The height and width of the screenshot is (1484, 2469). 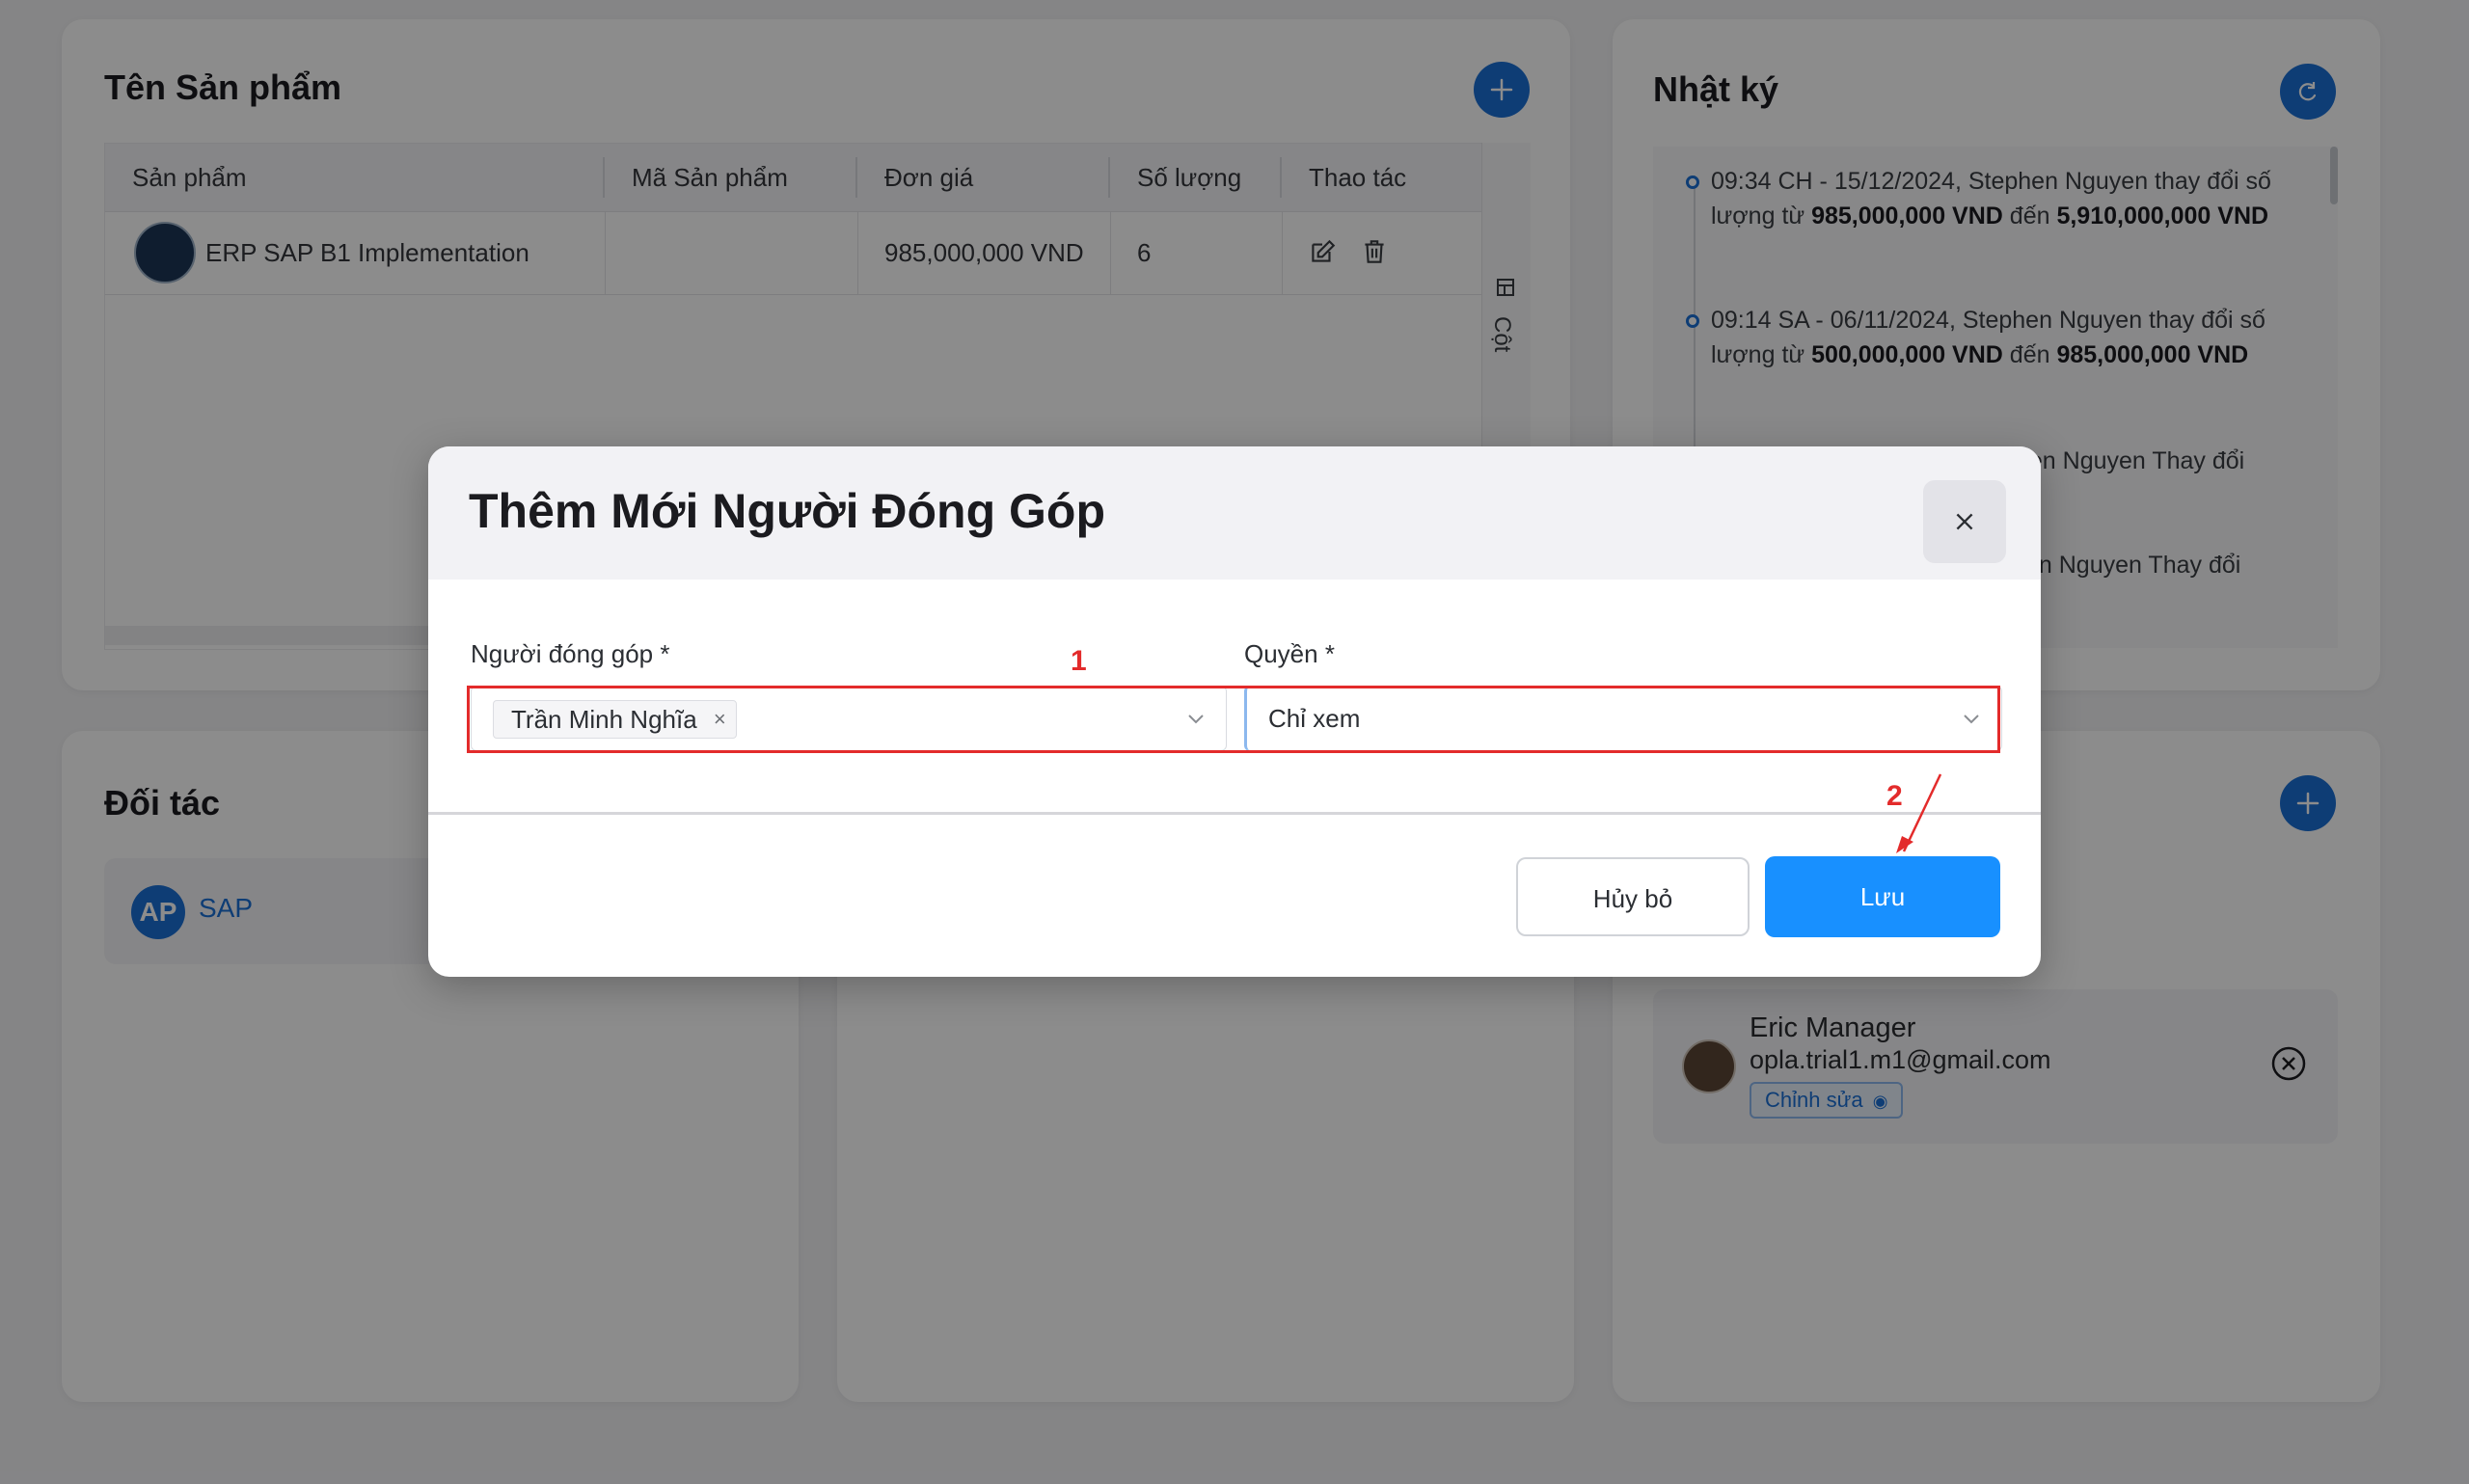 What do you see at coordinates (1919, 813) in the screenshot?
I see `annotation-arrow` at bounding box center [1919, 813].